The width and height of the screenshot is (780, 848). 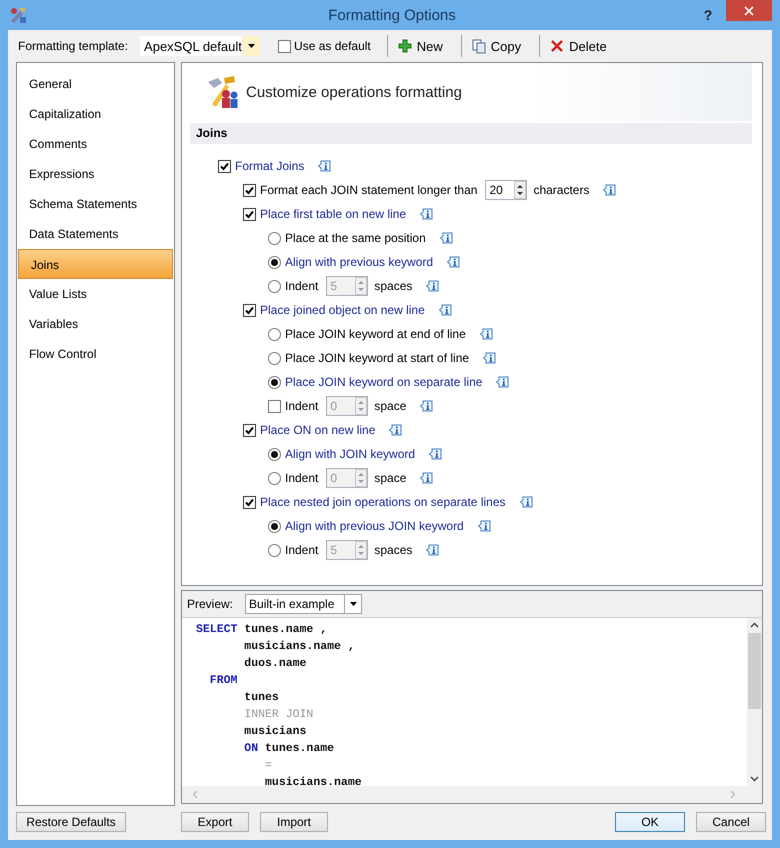 I want to click on sidebar-item: Variables, so click(x=95, y=324).